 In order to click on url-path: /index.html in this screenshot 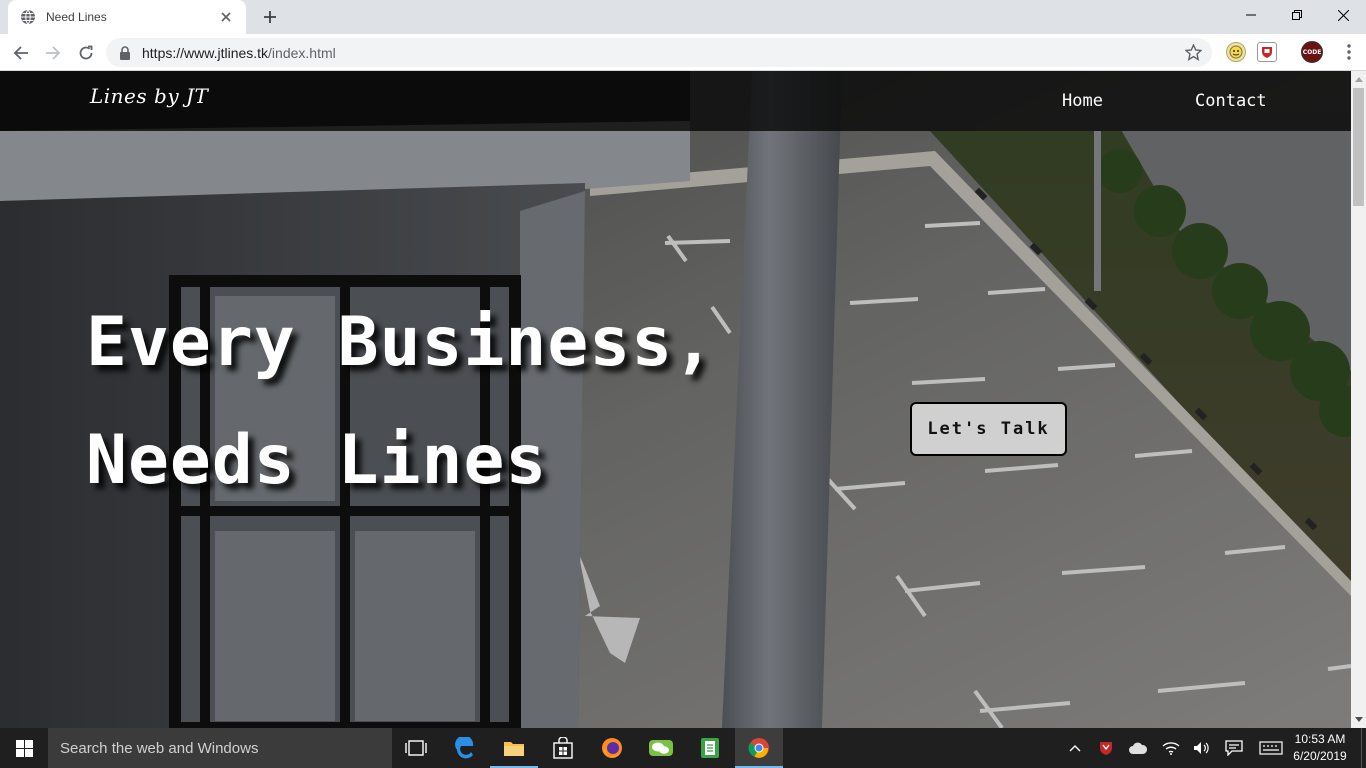, I will do `click(302, 52)`.